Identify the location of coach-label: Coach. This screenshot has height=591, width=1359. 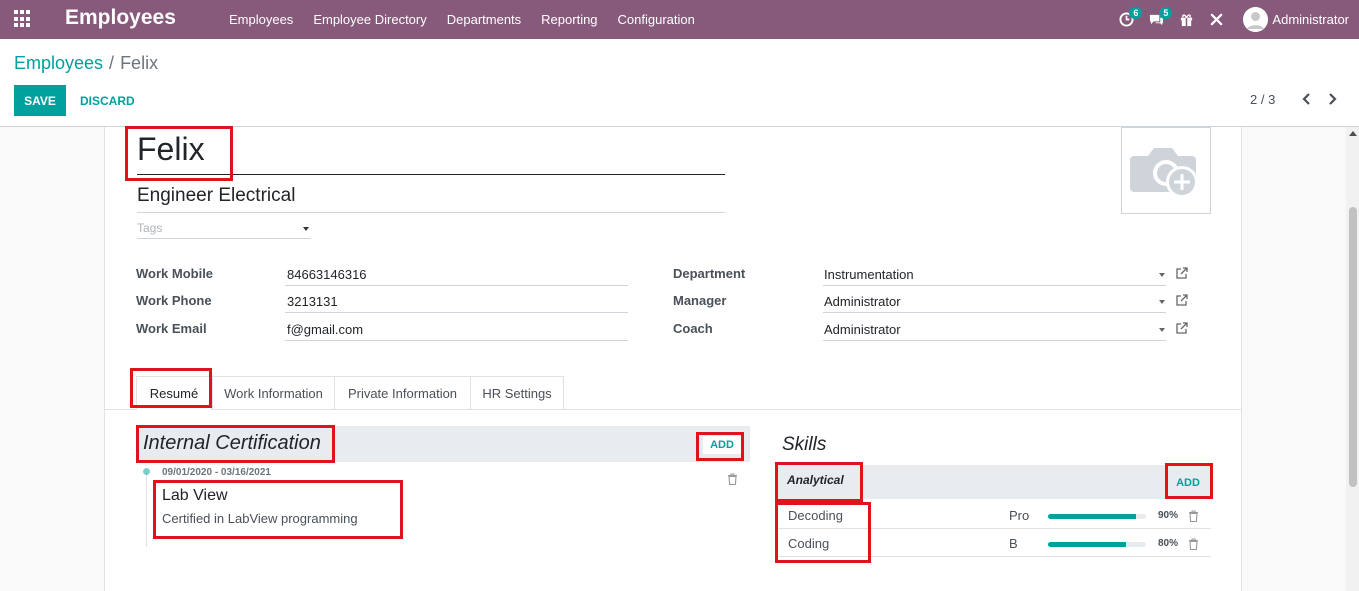
(693, 328).